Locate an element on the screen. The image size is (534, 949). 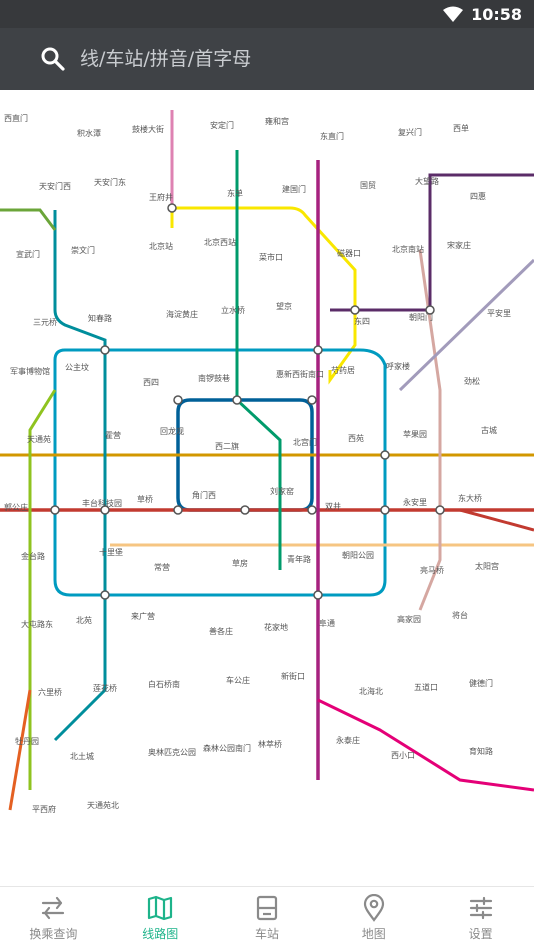
search-icon is located at coordinates (53, 59).